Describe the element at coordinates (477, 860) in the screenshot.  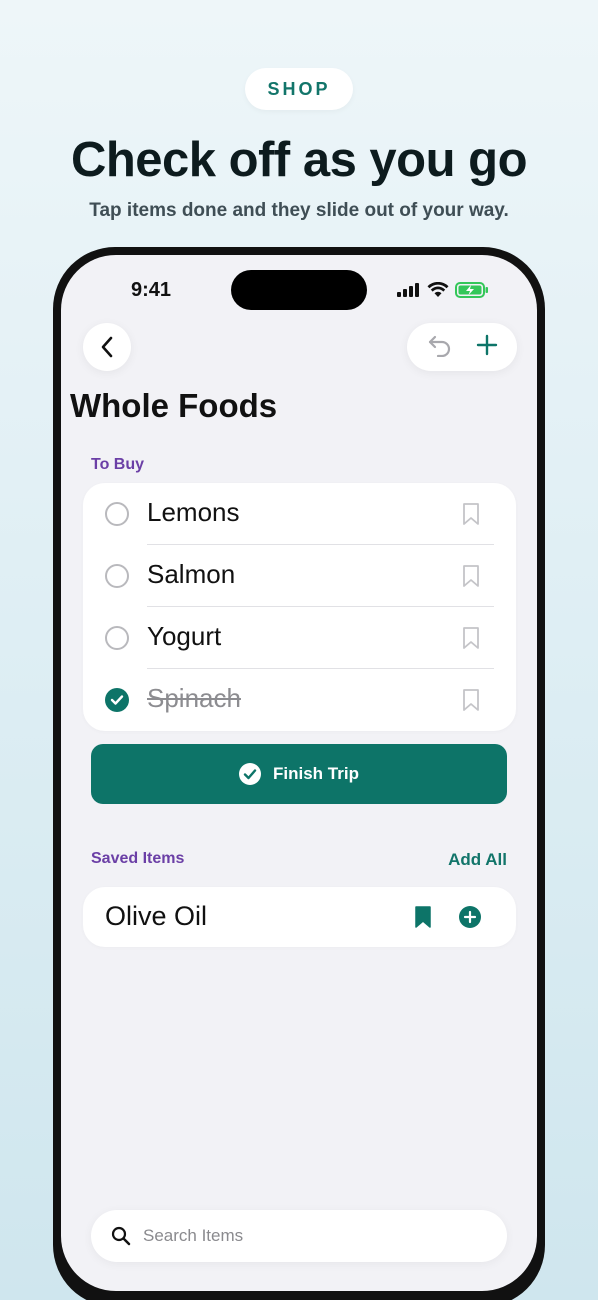
I see `add-all-button: Add All` at that location.